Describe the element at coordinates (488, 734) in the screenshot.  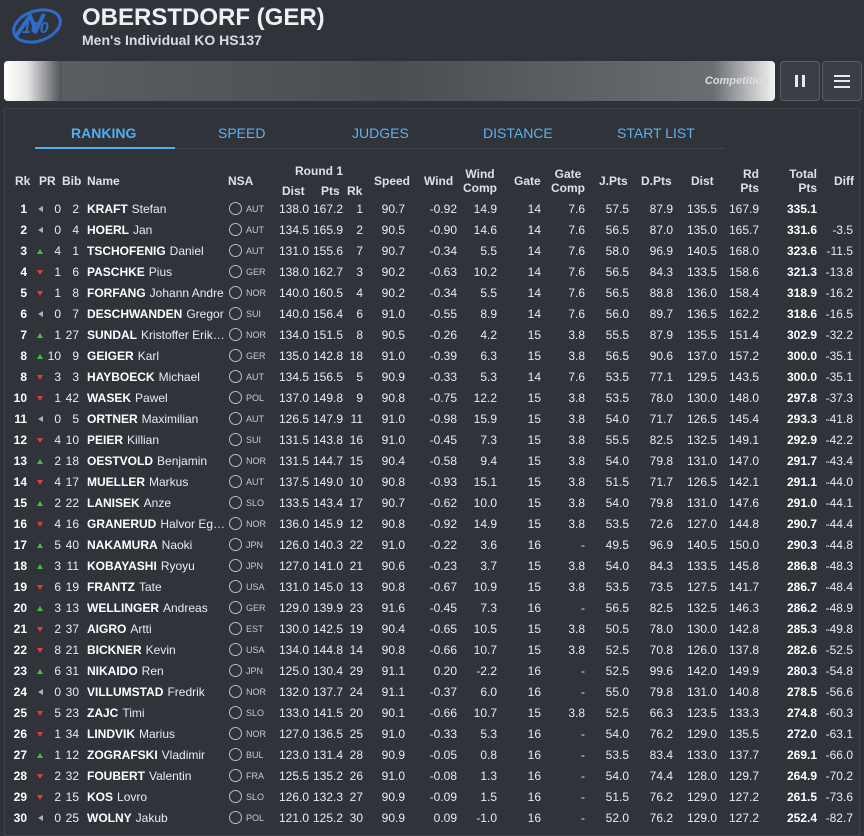
I see `cell-wc: 5.3` at that location.